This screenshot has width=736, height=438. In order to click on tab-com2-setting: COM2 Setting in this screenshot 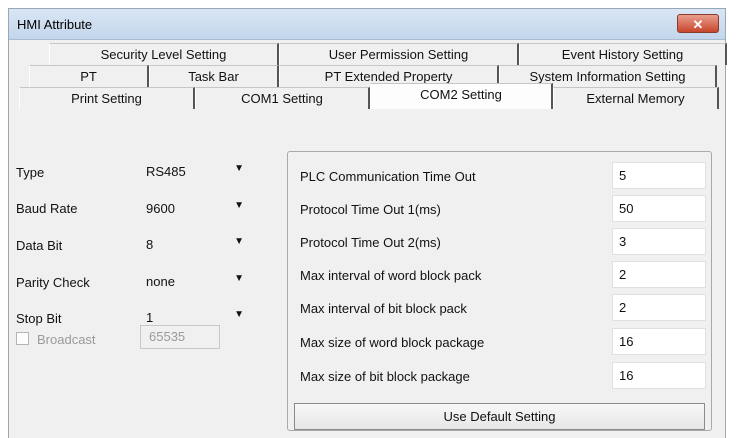, I will do `click(461, 96)`.